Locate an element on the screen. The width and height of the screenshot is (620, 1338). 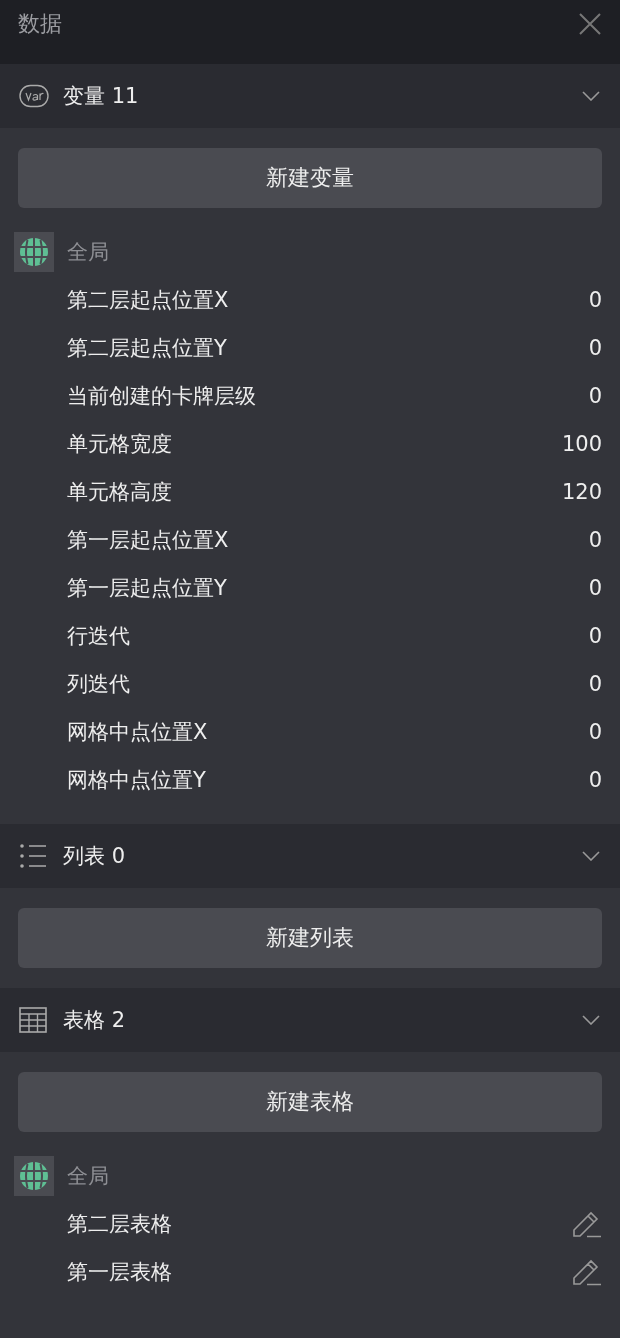
section-title: 表格 2 is located at coordinates (95, 1020).